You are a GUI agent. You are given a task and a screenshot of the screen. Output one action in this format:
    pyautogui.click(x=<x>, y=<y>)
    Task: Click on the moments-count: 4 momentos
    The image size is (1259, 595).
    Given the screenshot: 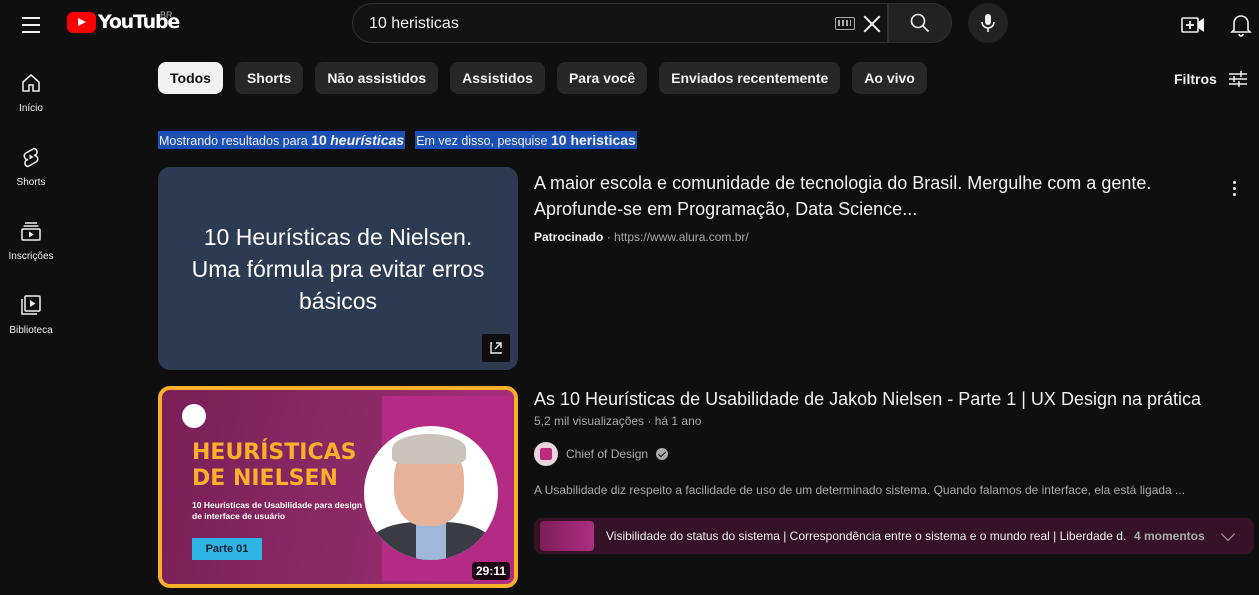 What is the action you would take?
    pyautogui.click(x=1169, y=536)
    